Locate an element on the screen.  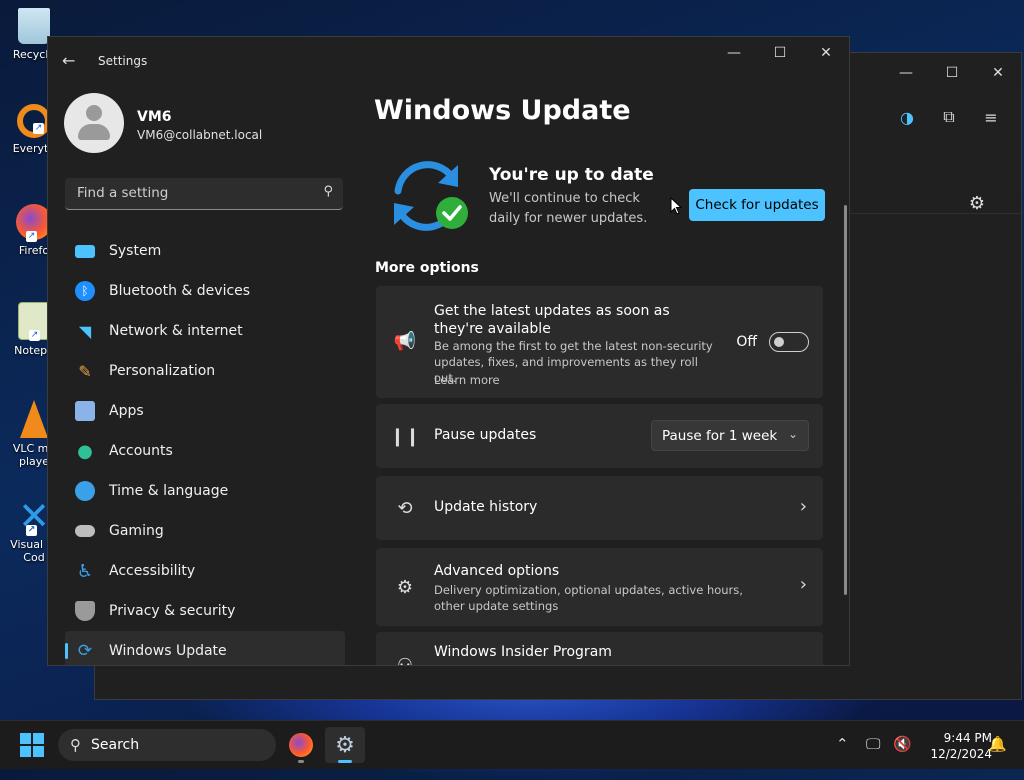
sidebar-item-network: ◥ Network & internet is located at coordinates (205, 331).